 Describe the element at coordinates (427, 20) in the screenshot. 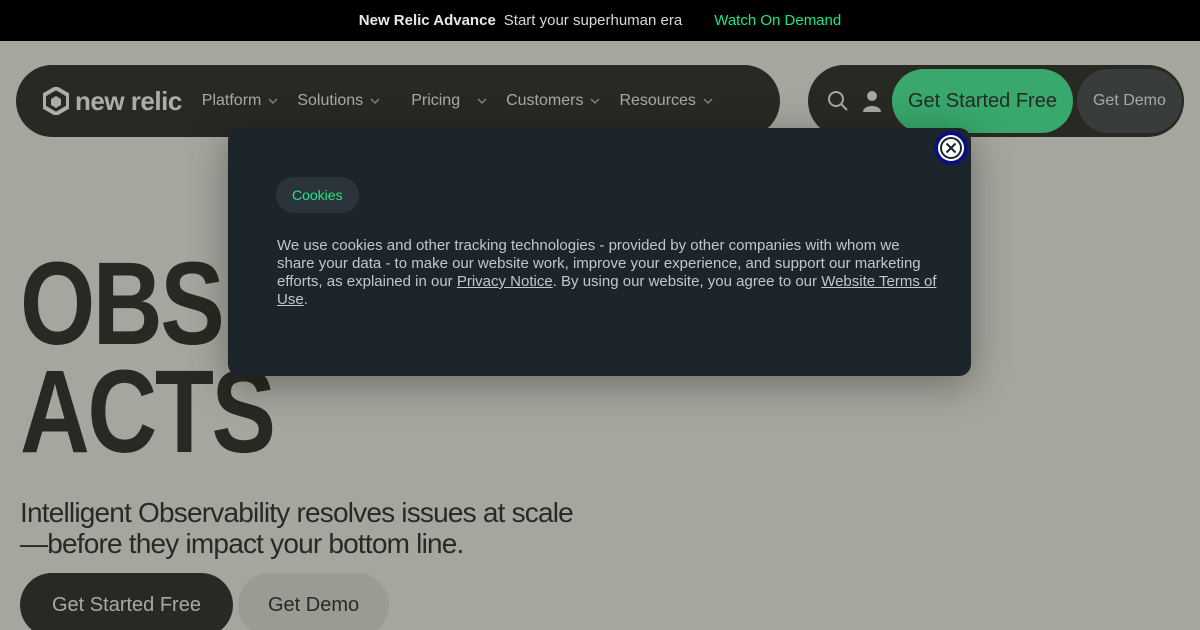

I see `announcement-brand: New Relic Advance` at that location.